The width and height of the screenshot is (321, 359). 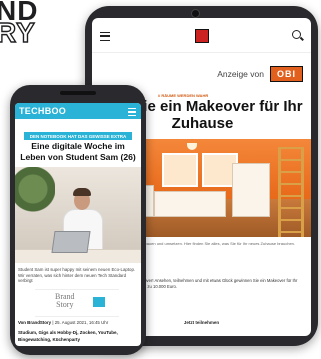 I want to click on brand-badge-icon, so click(x=99, y=302).